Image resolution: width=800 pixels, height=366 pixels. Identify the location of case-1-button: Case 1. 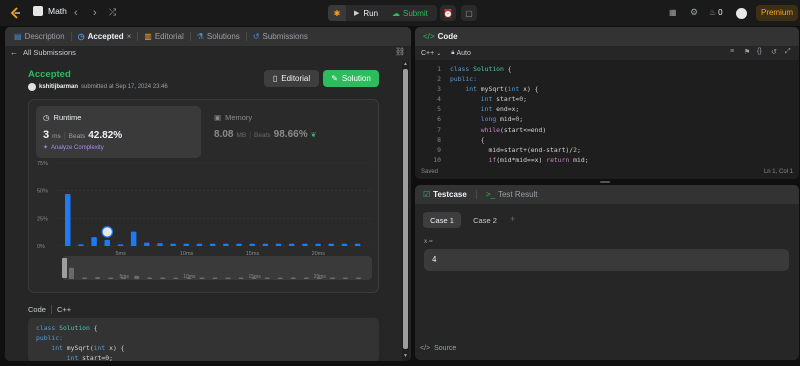
(442, 220).